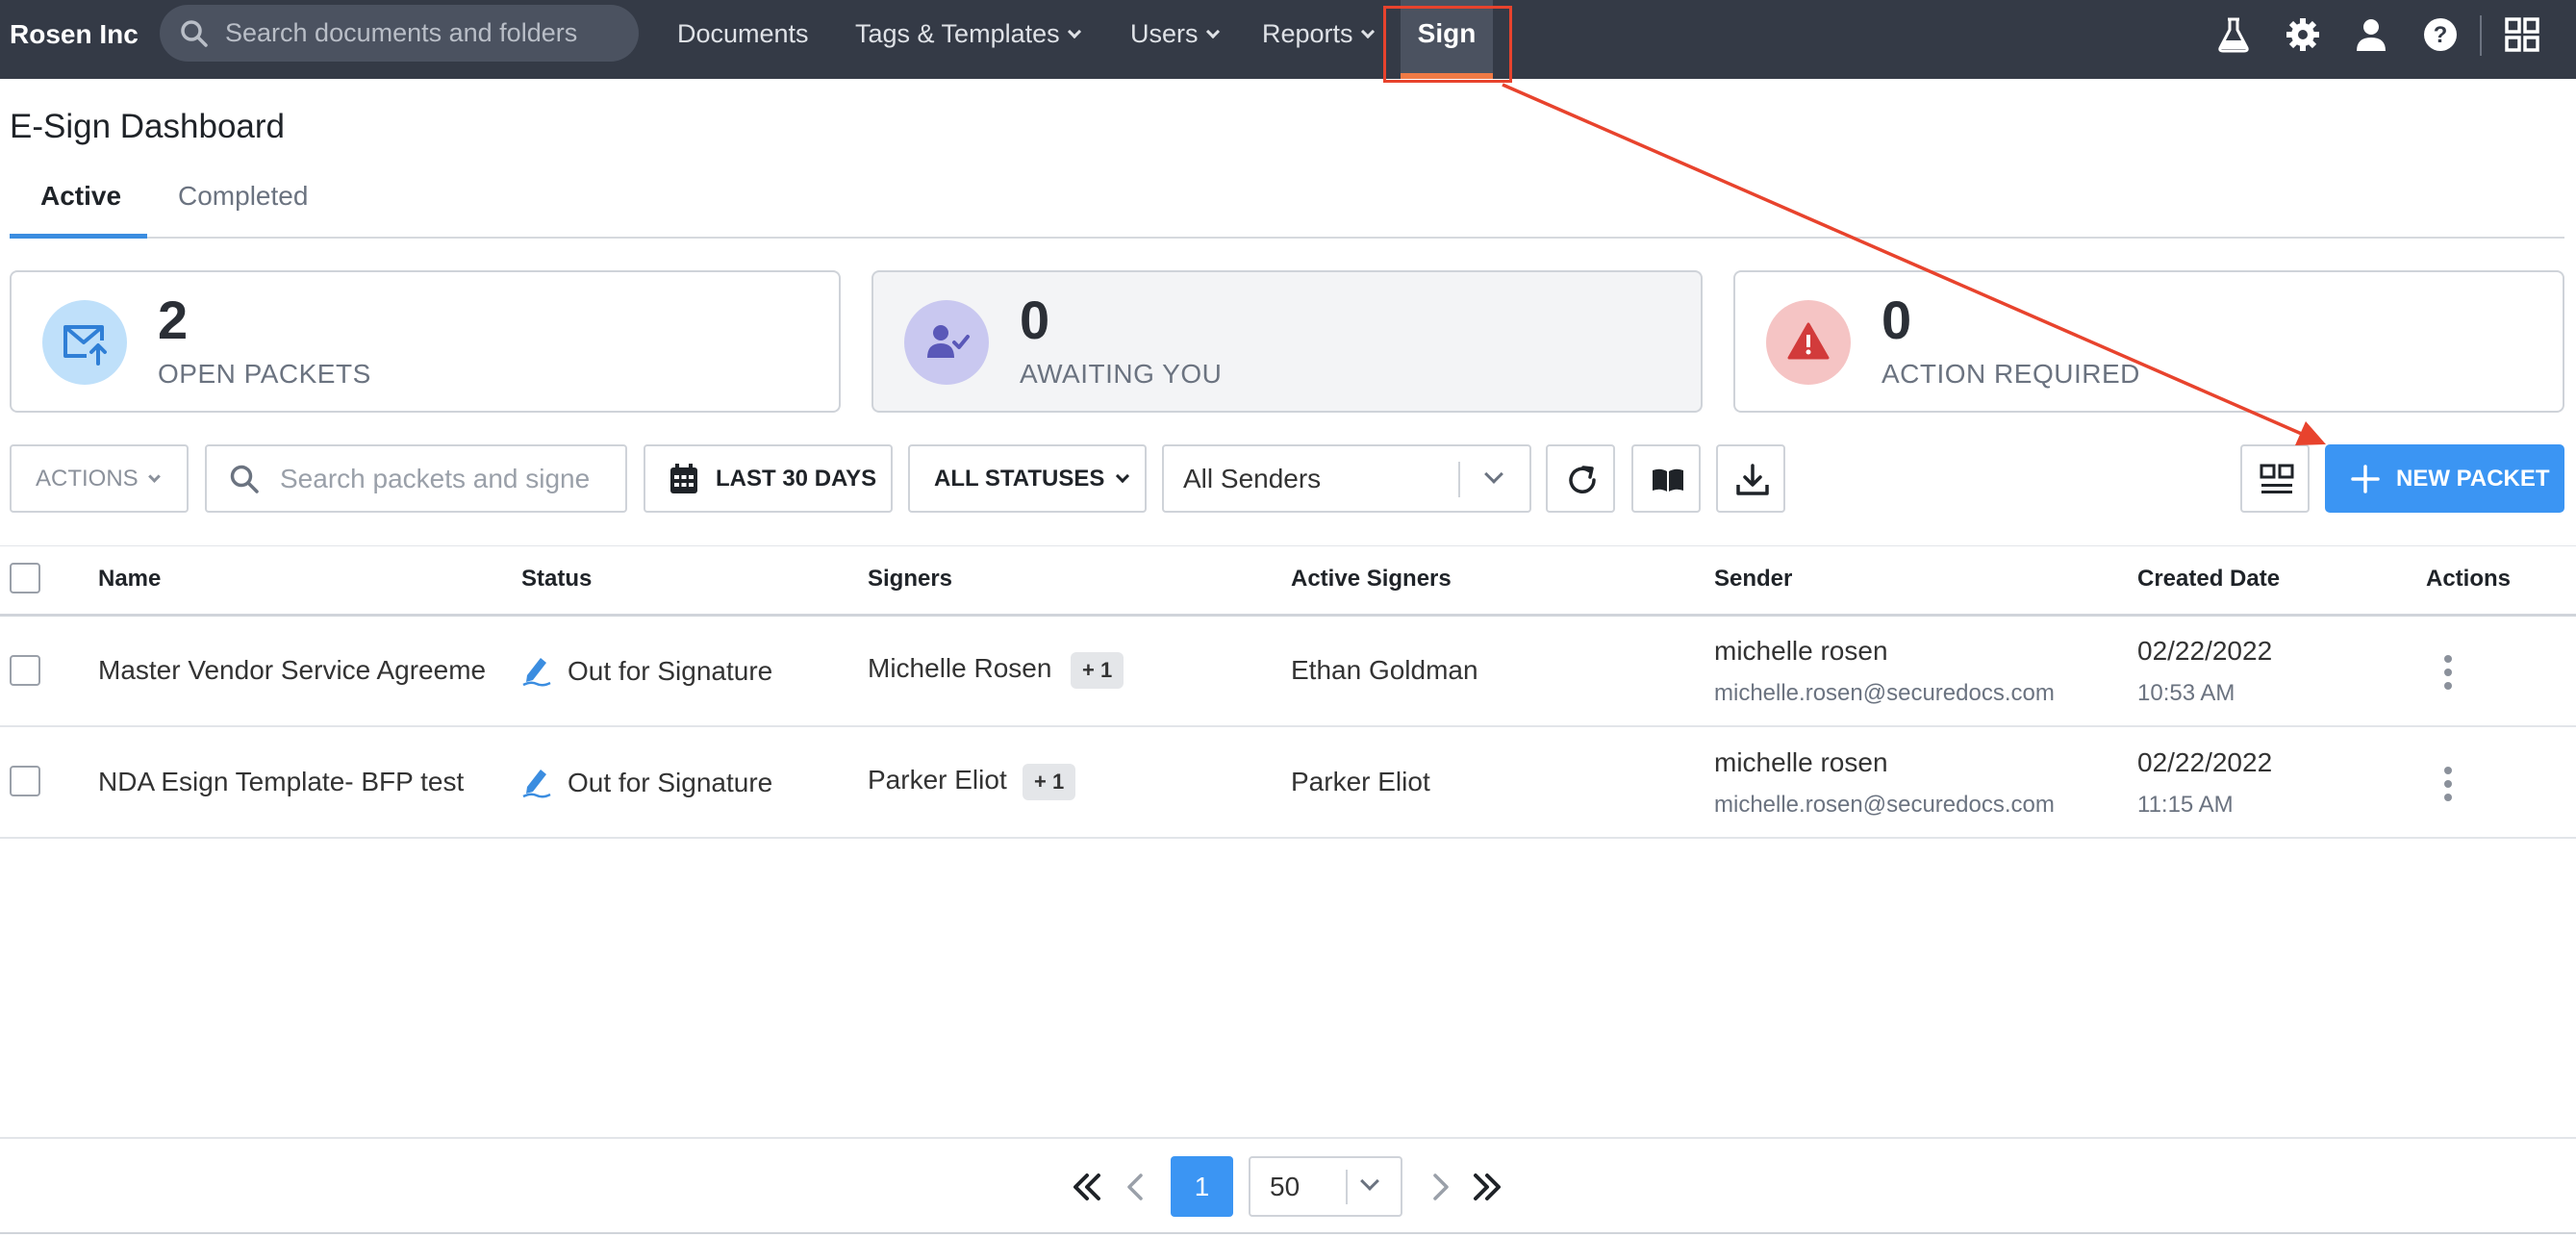 The image size is (2576, 1237). I want to click on column-header-active-signers: Active Signers, so click(1371, 580).